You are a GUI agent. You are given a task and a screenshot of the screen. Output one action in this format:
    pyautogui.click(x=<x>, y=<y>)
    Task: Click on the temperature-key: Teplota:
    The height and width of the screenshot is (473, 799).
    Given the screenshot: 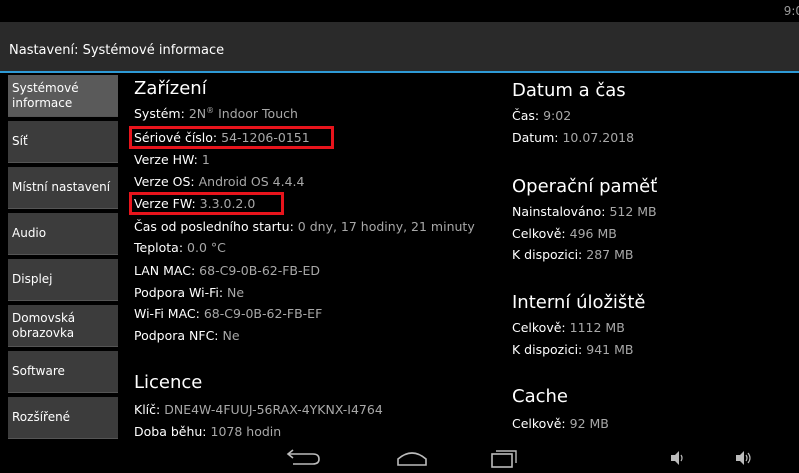 What is the action you would take?
    pyautogui.click(x=159, y=247)
    